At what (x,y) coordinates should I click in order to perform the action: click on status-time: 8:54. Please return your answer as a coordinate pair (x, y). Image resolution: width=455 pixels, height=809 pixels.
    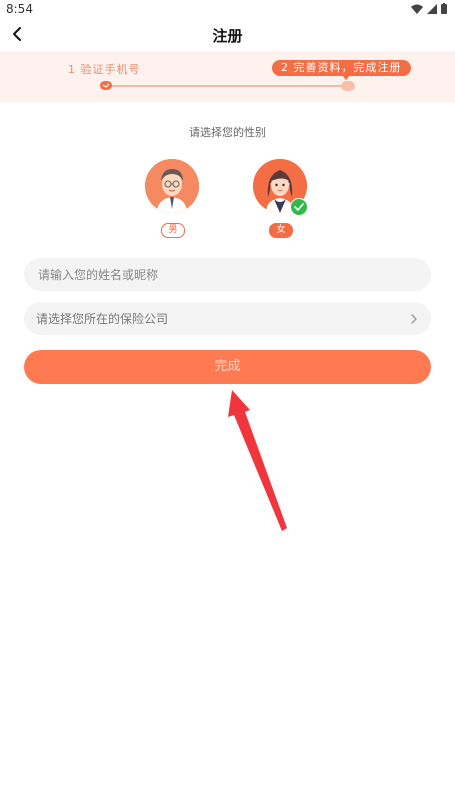
    Looking at the image, I should click on (19, 9).